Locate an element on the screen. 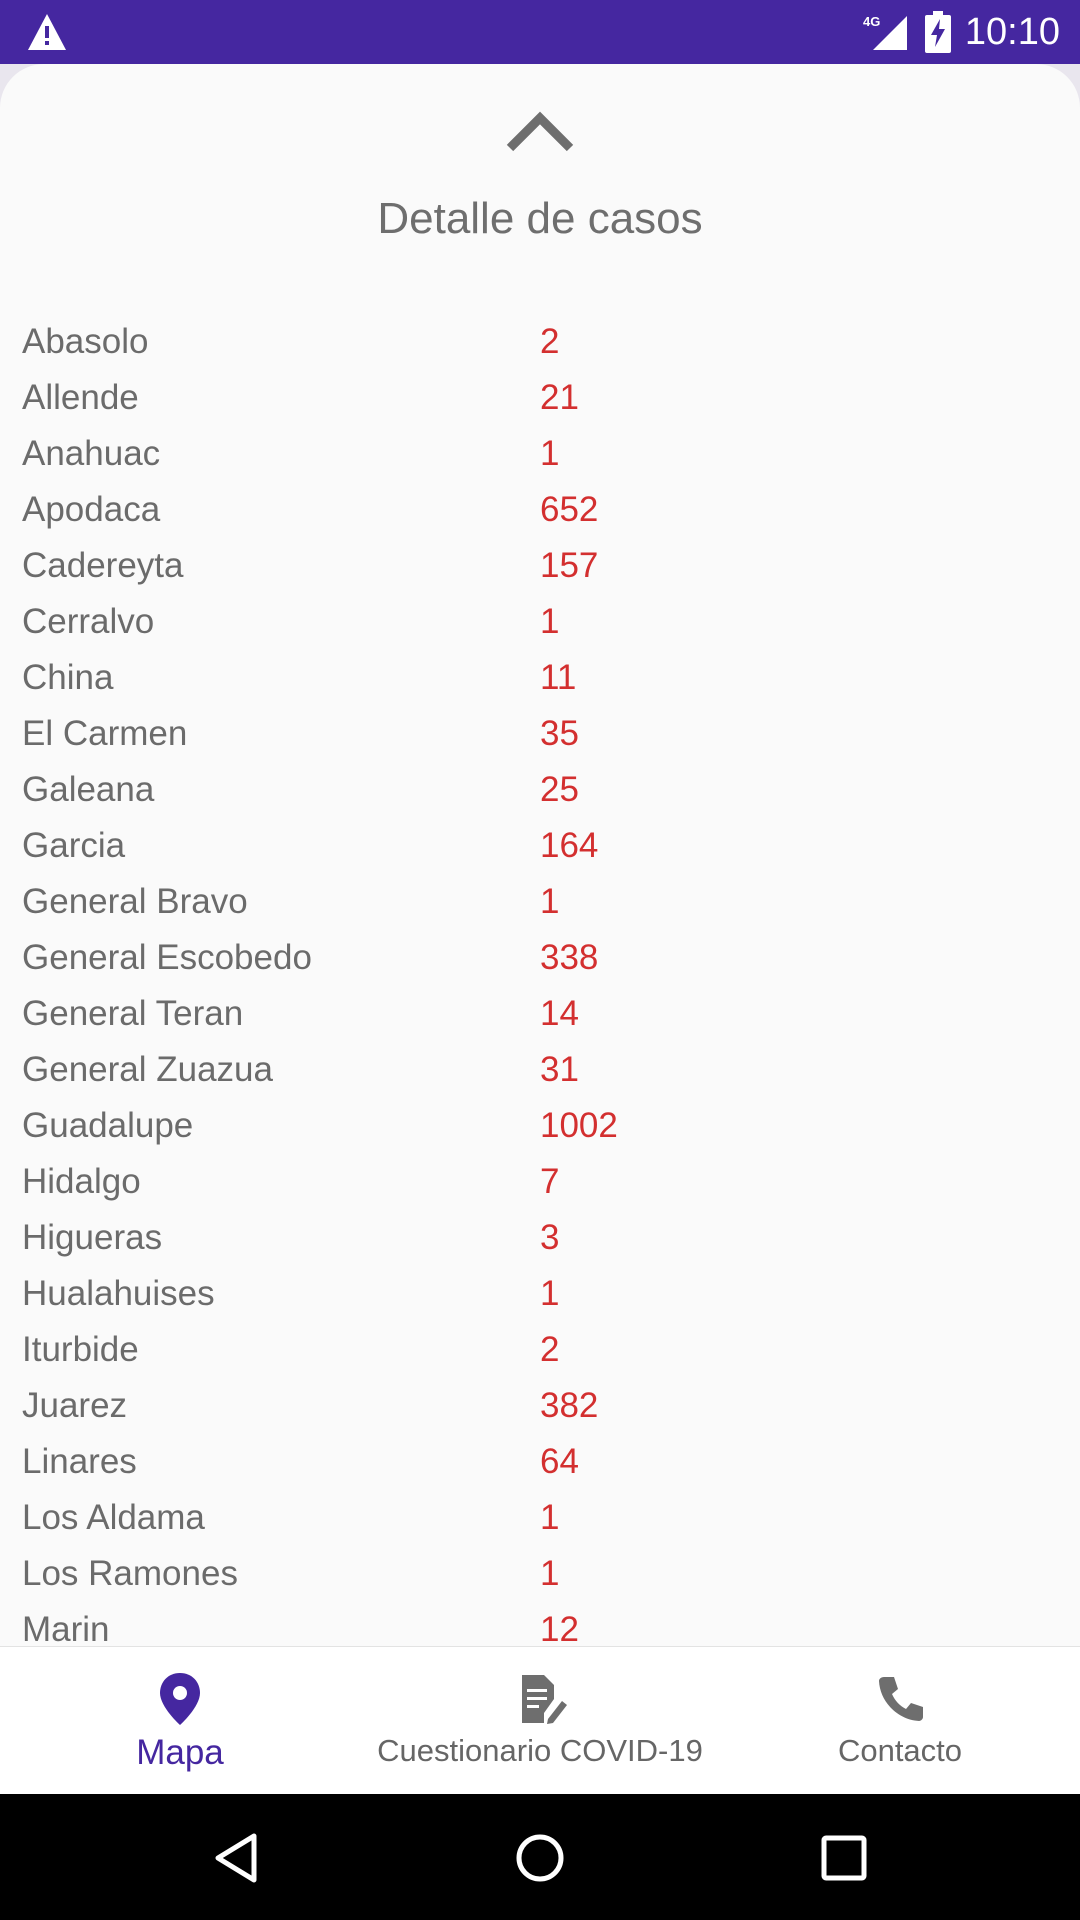 Image resolution: width=1080 pixels, height=1920 pixels. case-row: General Zuazua 31 is located at coordinates (540, 1070).